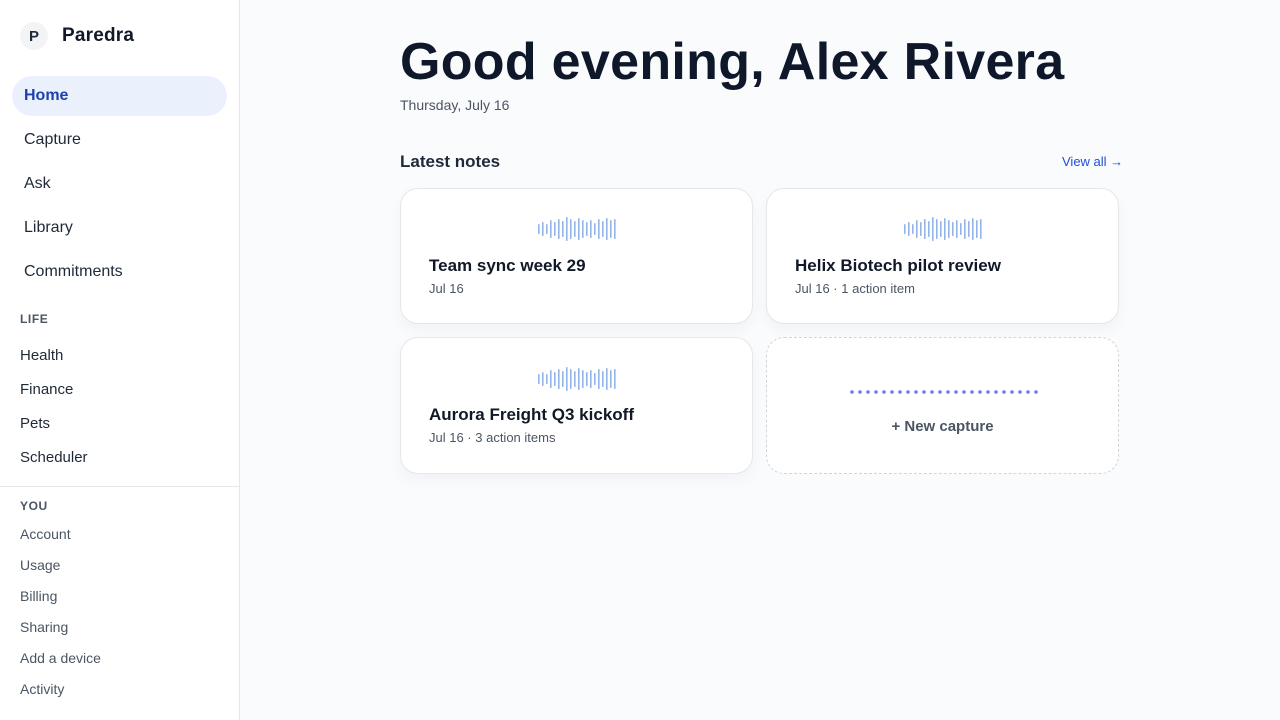  I want to click on nav-item-health: Health, so click(54, 355).